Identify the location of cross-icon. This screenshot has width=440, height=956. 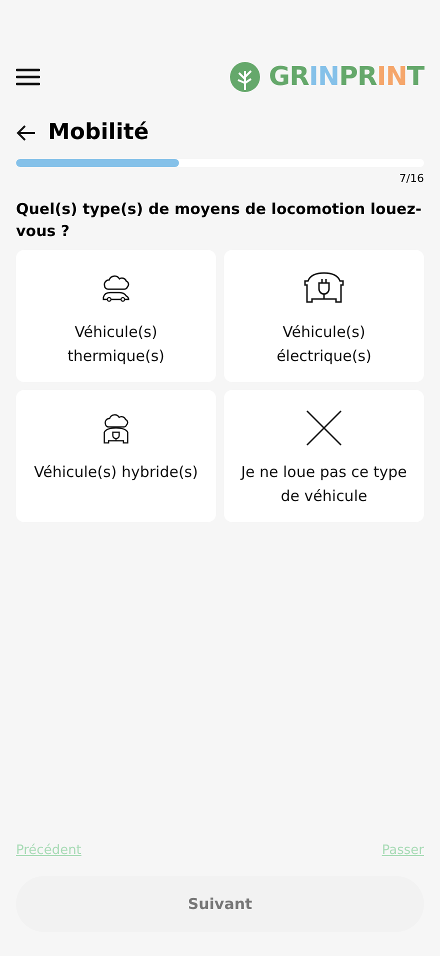
(324, 428).